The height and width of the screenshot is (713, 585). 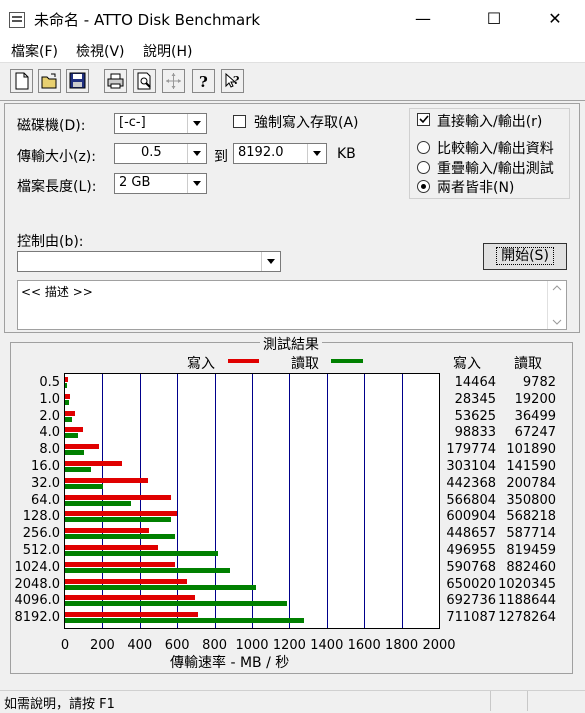 What do you see at coordinates (17, 20) in the screenshot?
I see `app-icon` at bounding box center [17, 20].